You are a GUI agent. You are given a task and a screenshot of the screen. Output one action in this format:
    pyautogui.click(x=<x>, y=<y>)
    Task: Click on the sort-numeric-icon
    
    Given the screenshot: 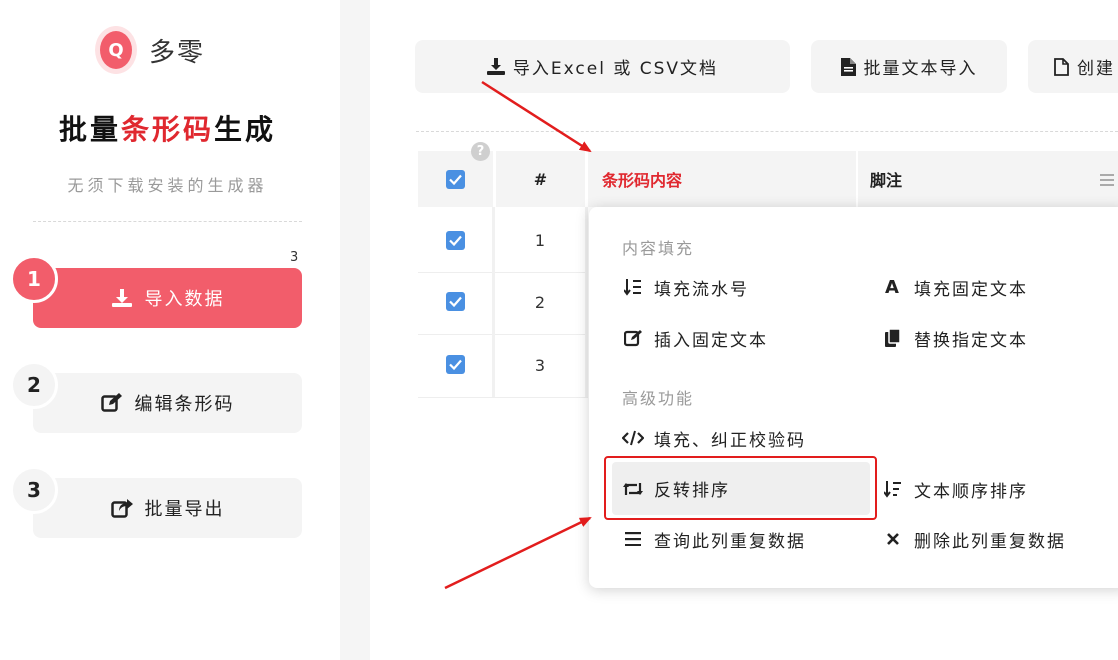 What is the action you would take?
    pyautogui.click(x=633, y=287)
    